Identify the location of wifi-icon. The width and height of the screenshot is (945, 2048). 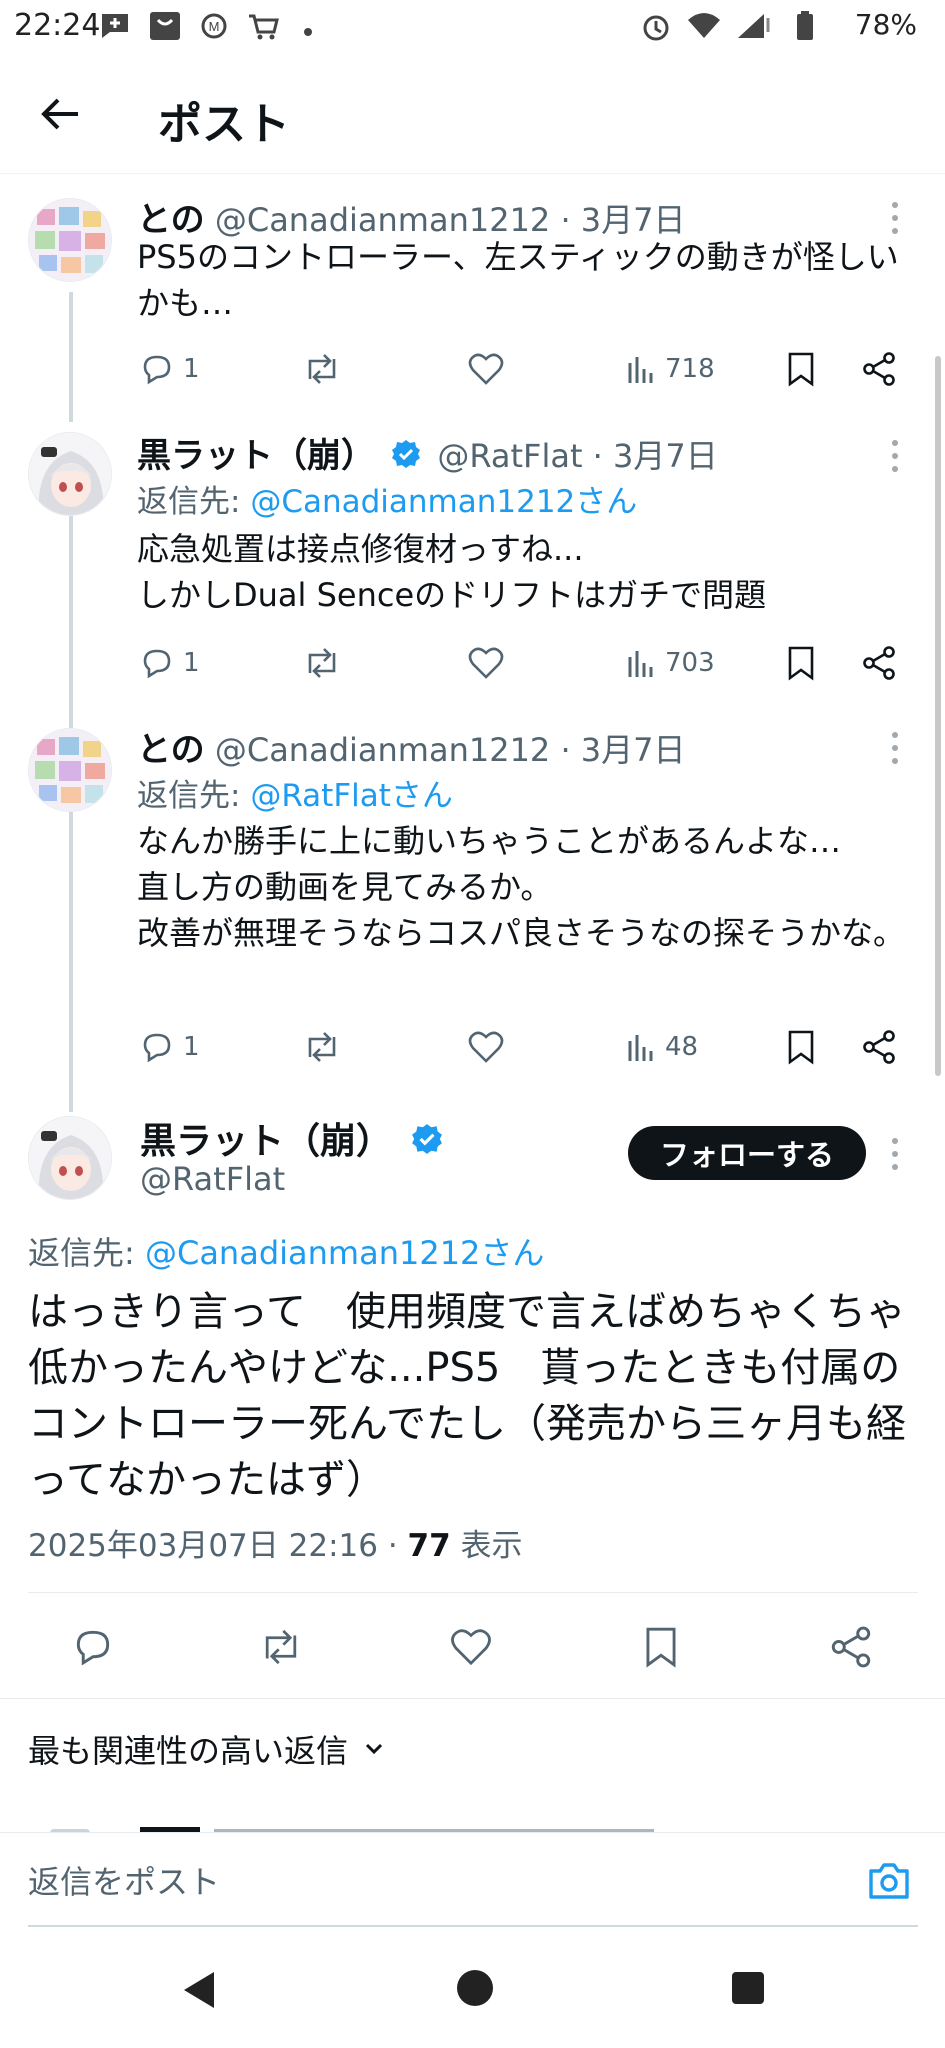
(704, 28).